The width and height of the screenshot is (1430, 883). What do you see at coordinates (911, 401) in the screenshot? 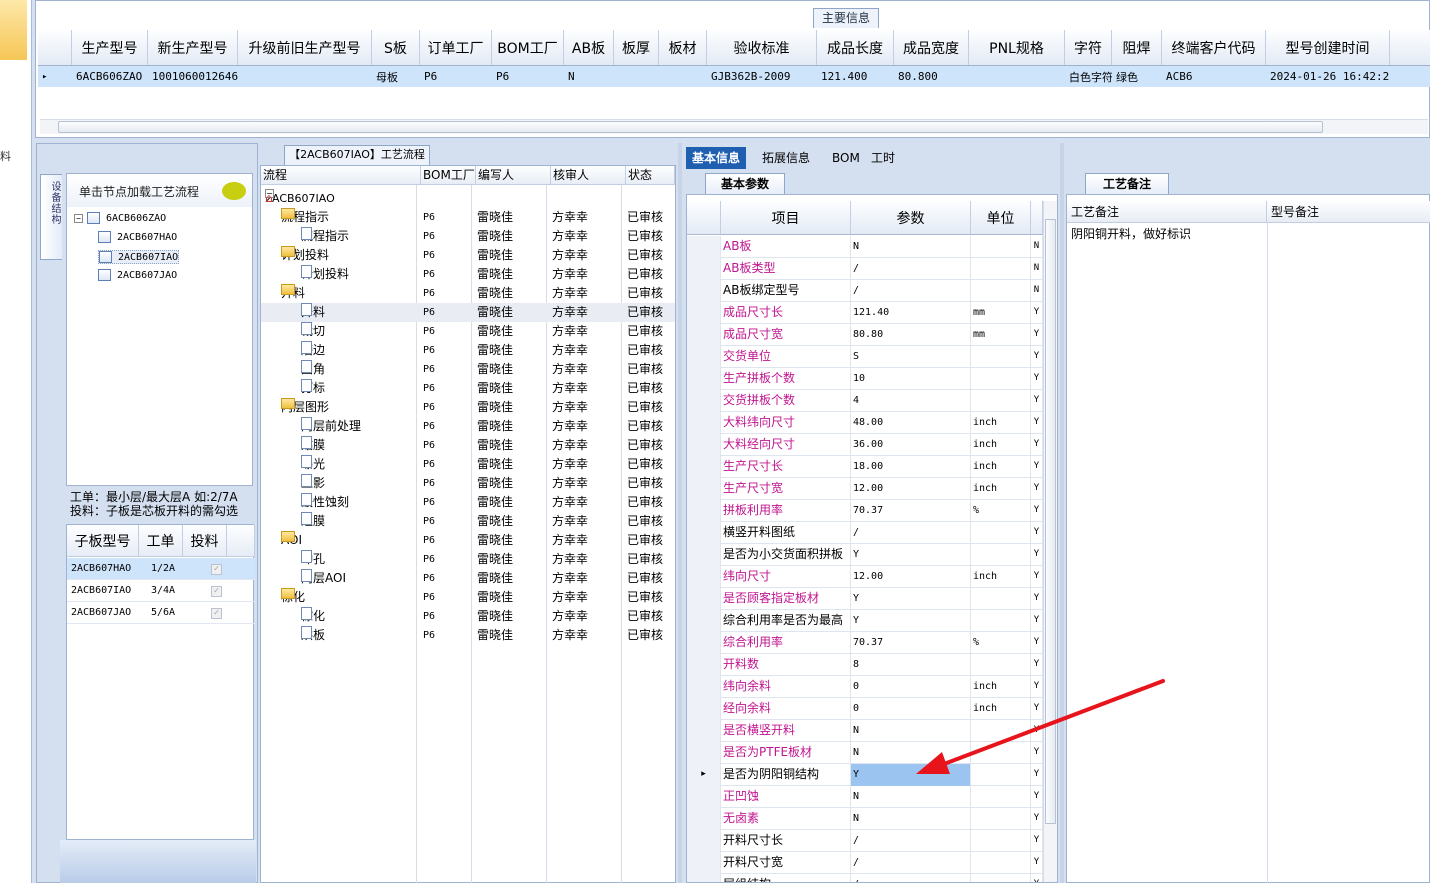
I see `param-value: 4` at bounding box center [911, 401].